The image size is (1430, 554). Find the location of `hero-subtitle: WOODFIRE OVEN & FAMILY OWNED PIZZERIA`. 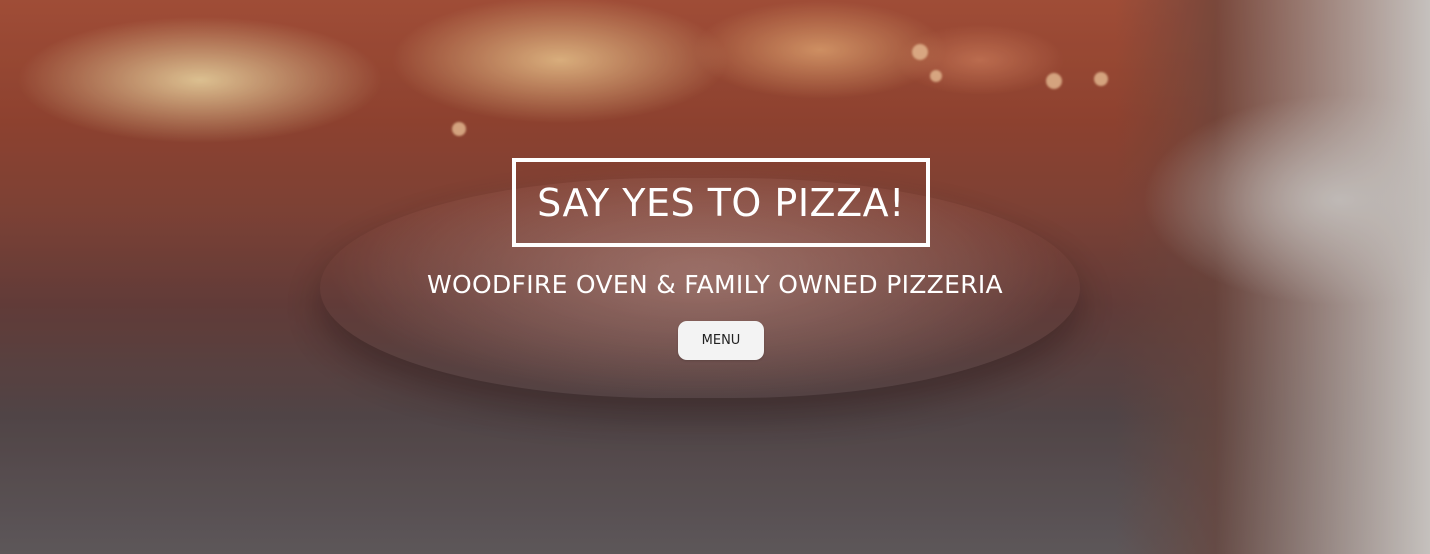

hero-subtitle: WOODFIRE OVEN & FAMILY OWNED PIZZERIA is located at coordinates (715, 284).